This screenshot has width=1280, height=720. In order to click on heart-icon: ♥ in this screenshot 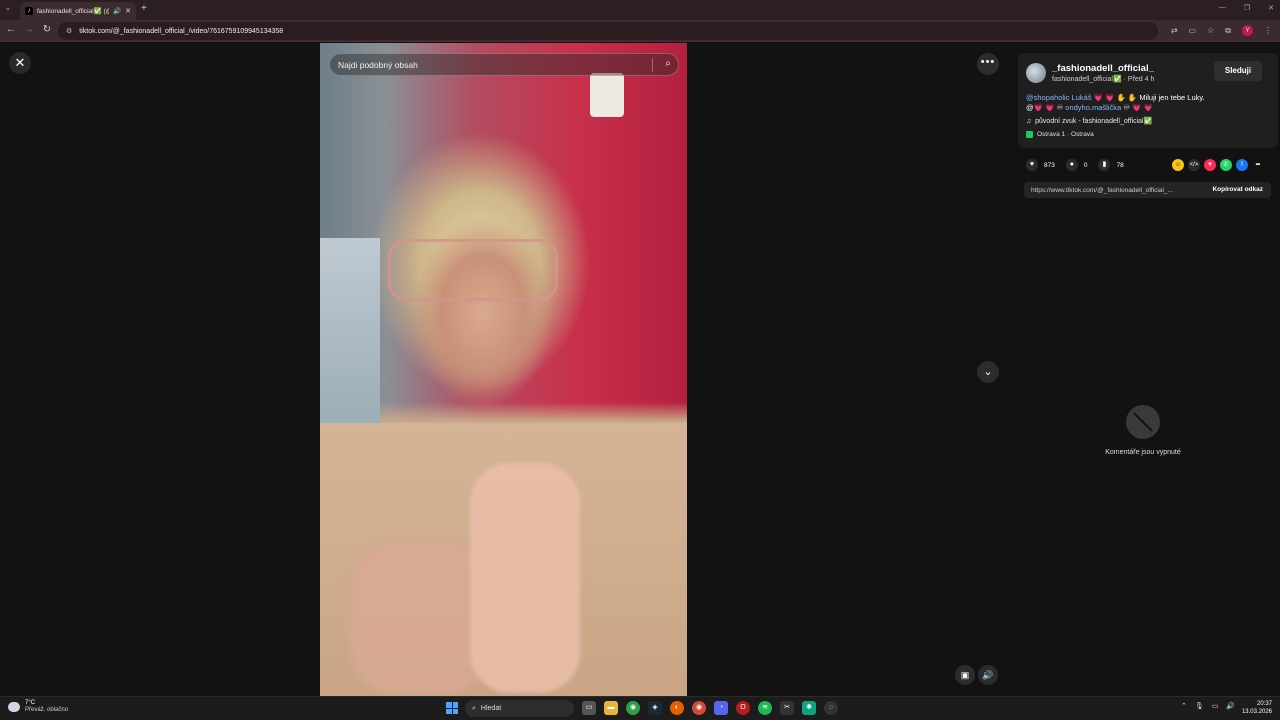, I will do `click(1032, 165)`.